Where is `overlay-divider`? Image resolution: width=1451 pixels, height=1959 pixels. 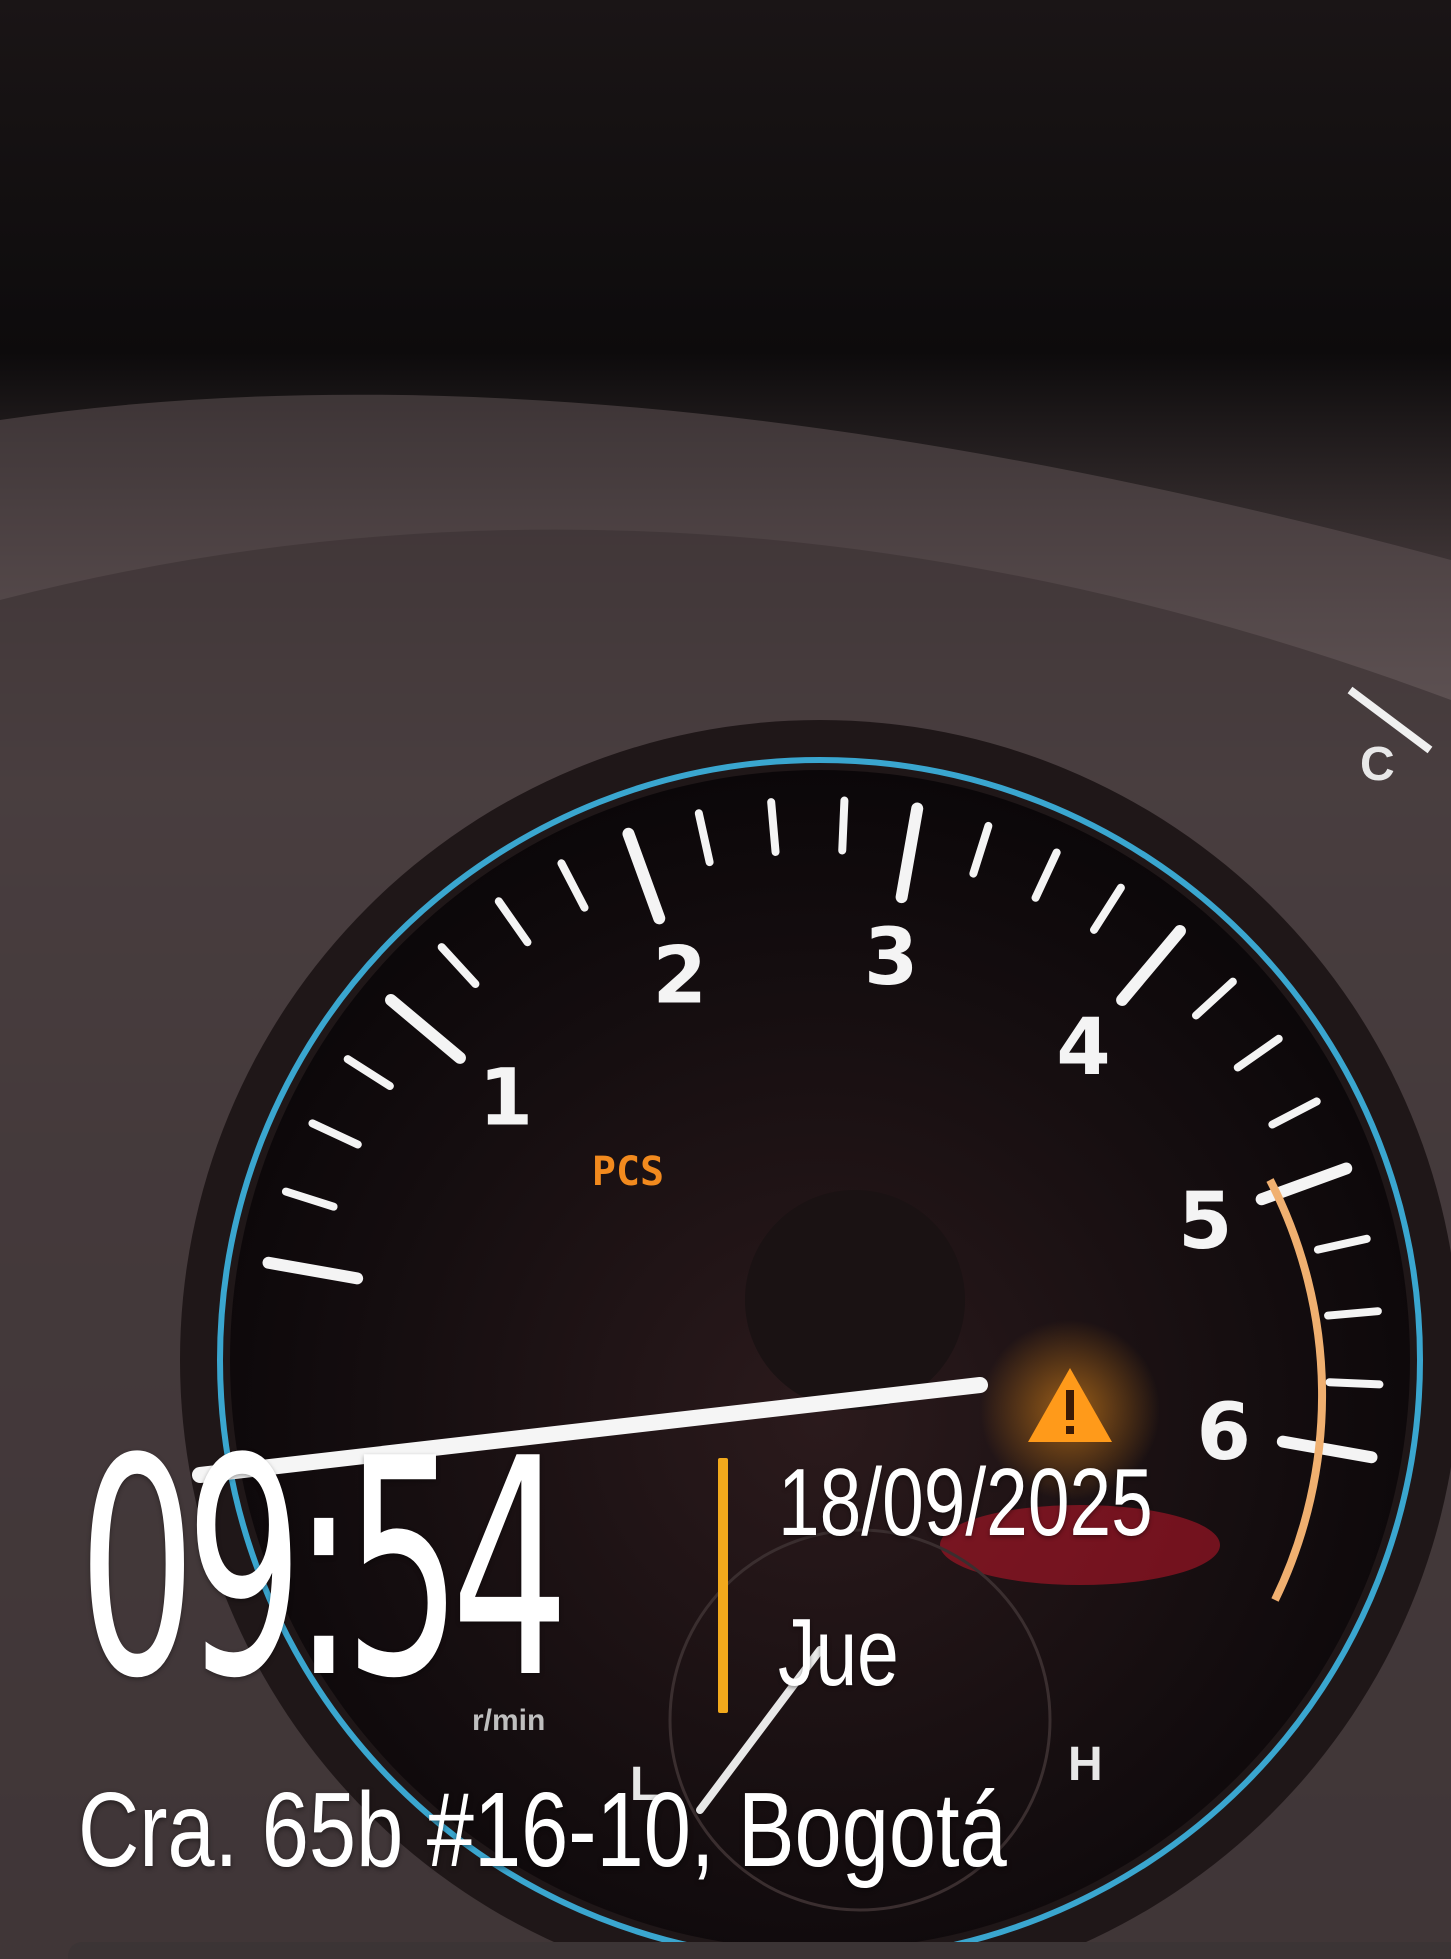 overlay-divider is located at coordinates (723, 1585).